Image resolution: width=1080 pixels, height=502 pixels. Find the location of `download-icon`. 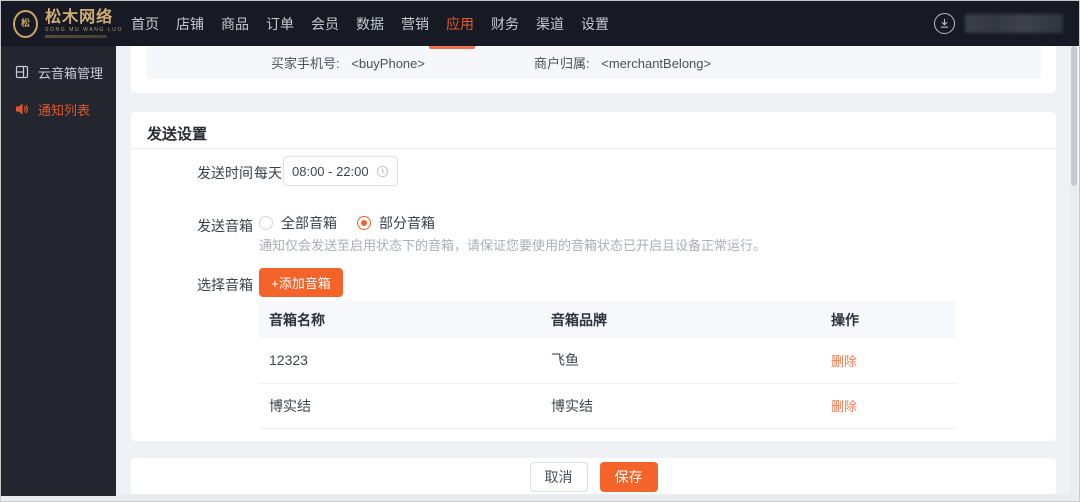

download-icon is located at coordinates (944, 23).